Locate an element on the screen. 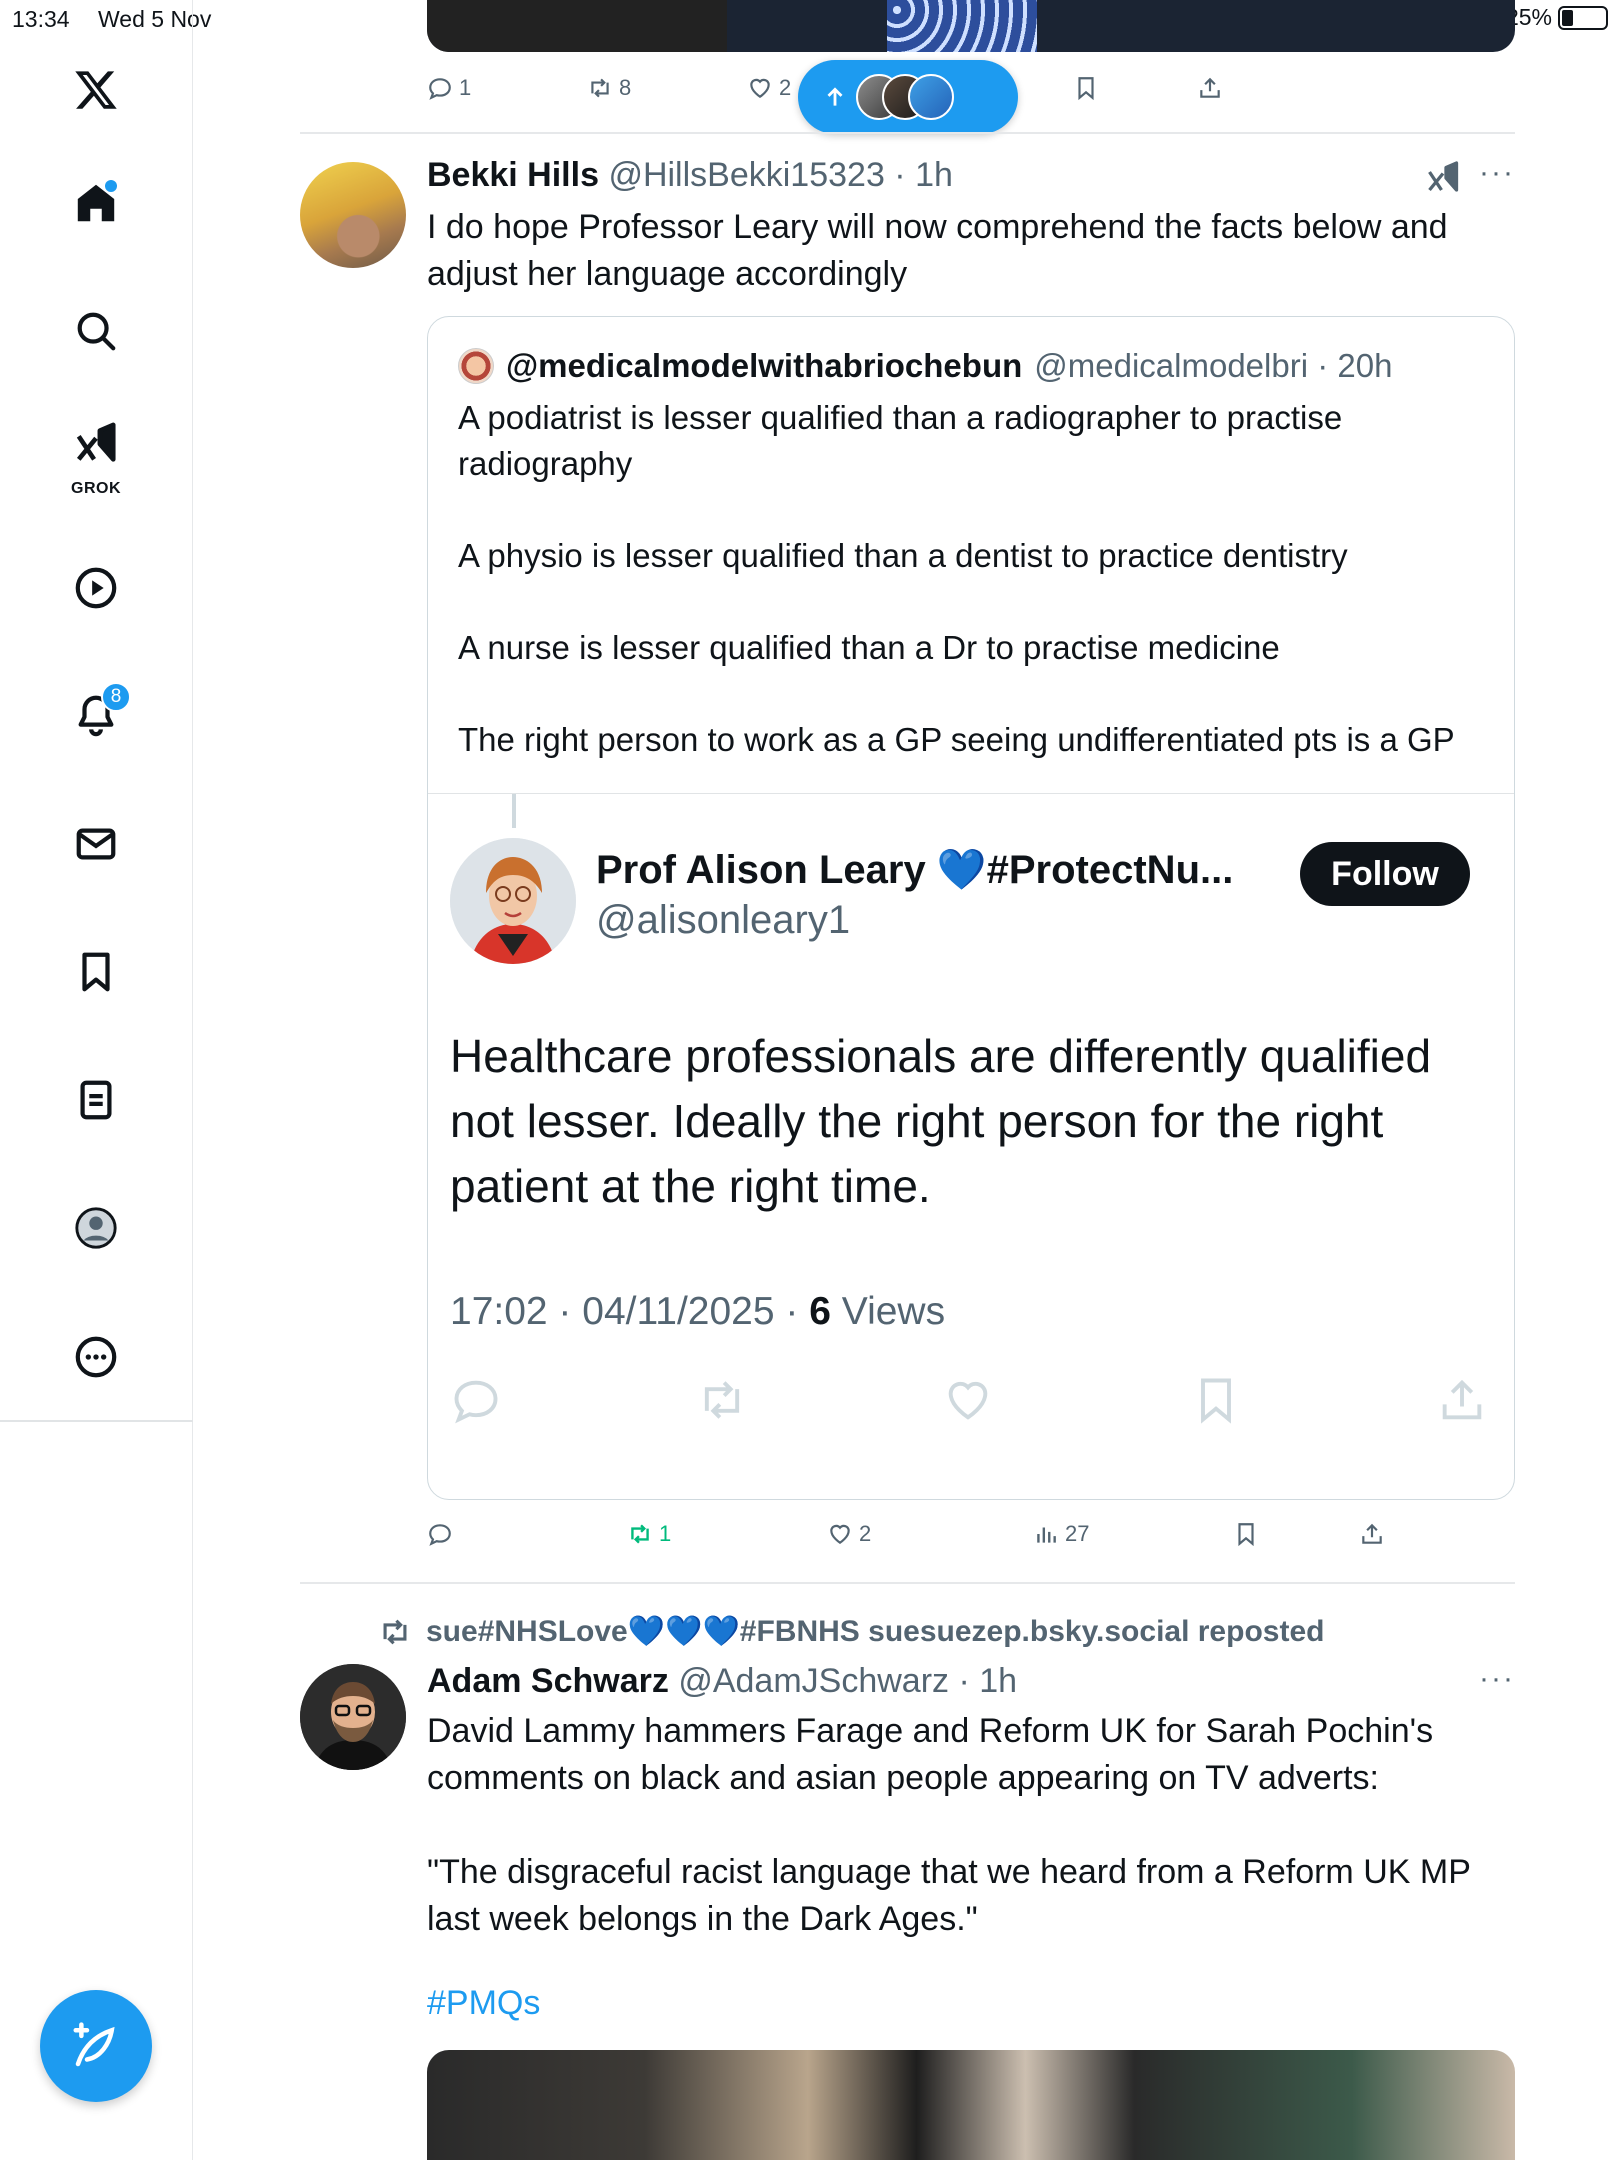 The height and width of the screenshot is (2160, 1620). list-icon is located at coordinates (96, 1100).